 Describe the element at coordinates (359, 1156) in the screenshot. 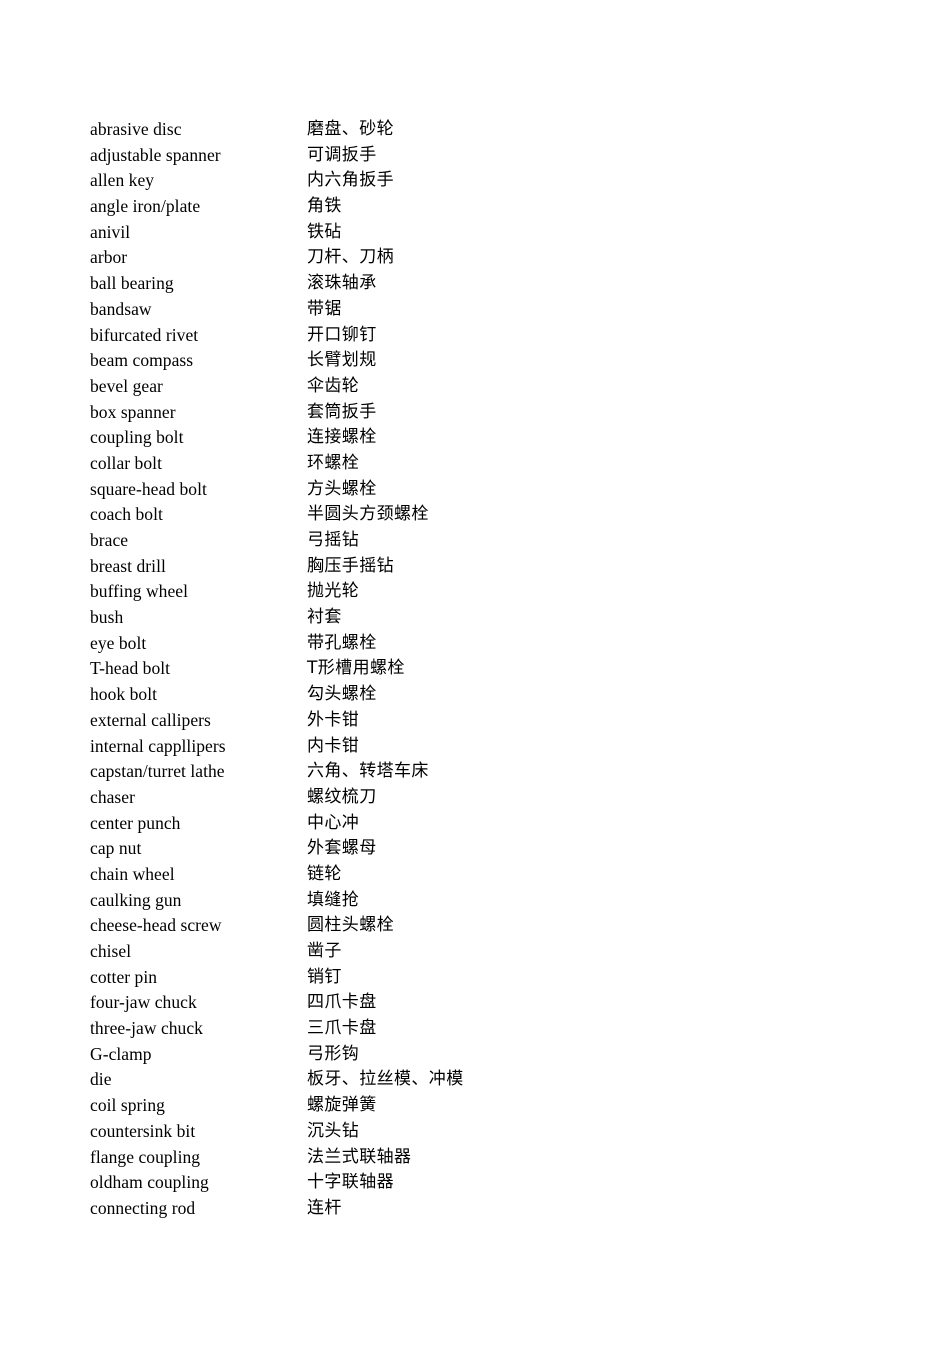

I see `glossary-term-chinese: 法兰式联轴器` at that location.